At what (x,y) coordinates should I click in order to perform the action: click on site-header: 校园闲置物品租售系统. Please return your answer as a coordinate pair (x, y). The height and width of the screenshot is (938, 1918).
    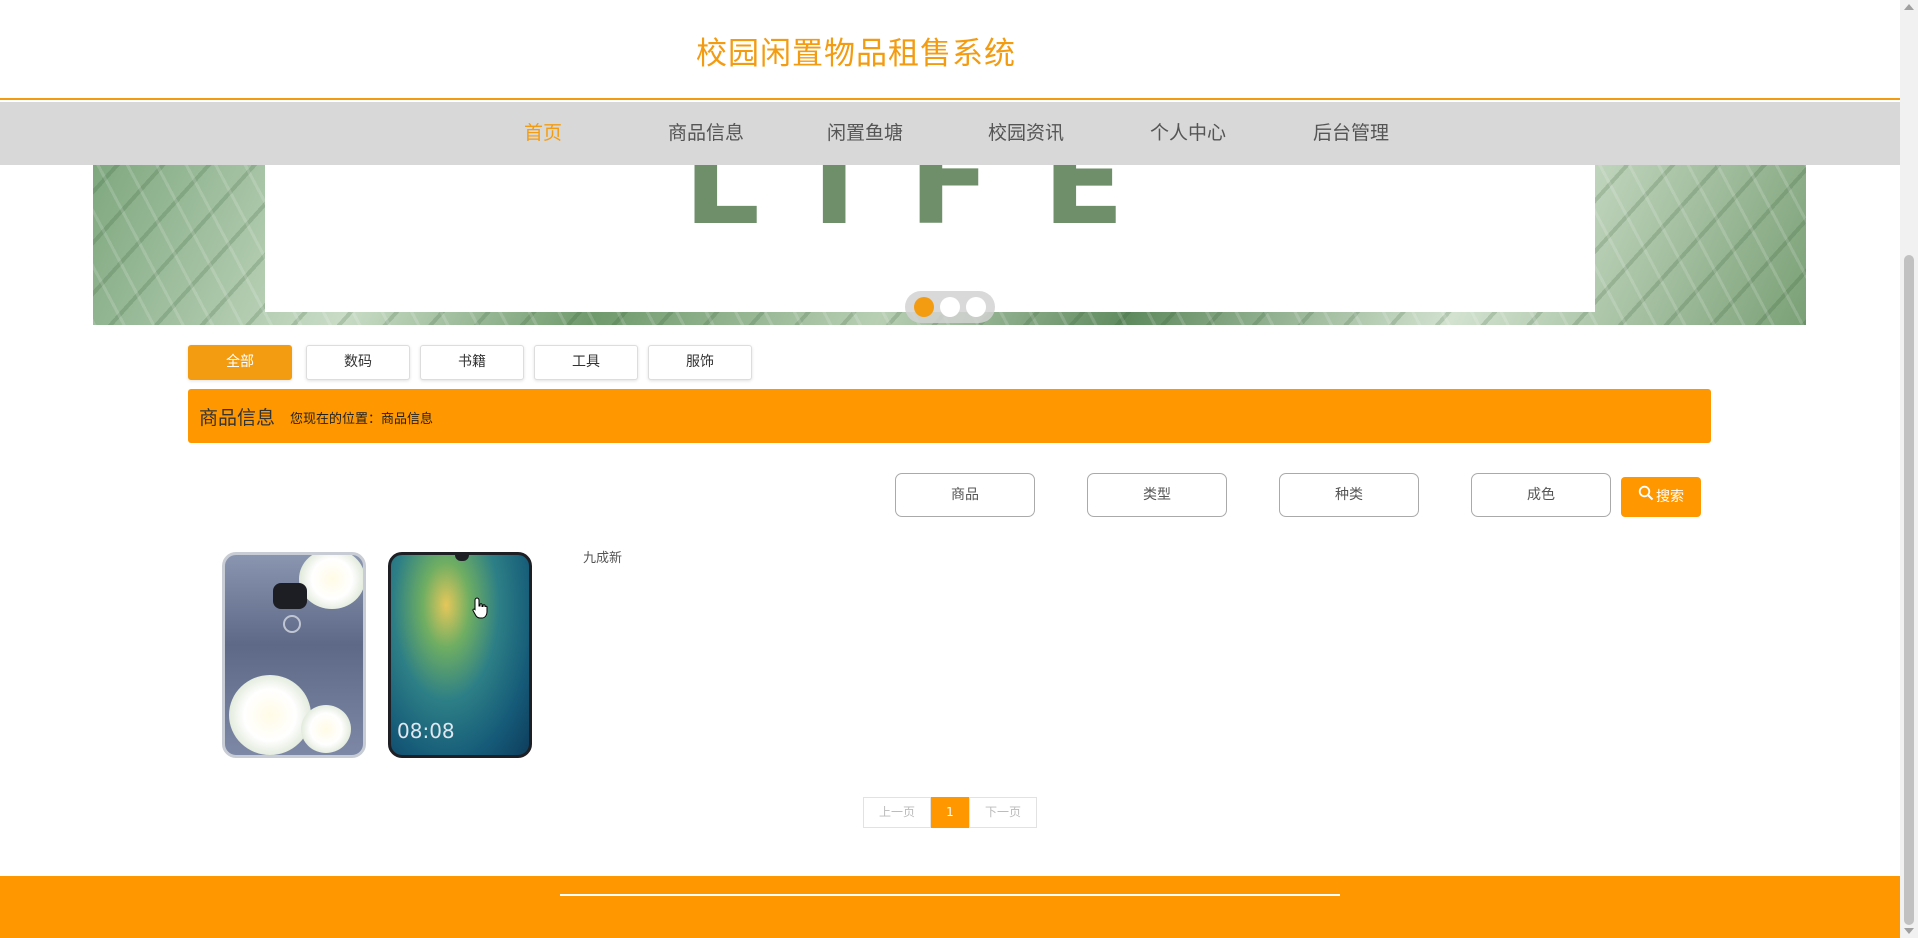
    Looking at the image, I should click on (950, 50).